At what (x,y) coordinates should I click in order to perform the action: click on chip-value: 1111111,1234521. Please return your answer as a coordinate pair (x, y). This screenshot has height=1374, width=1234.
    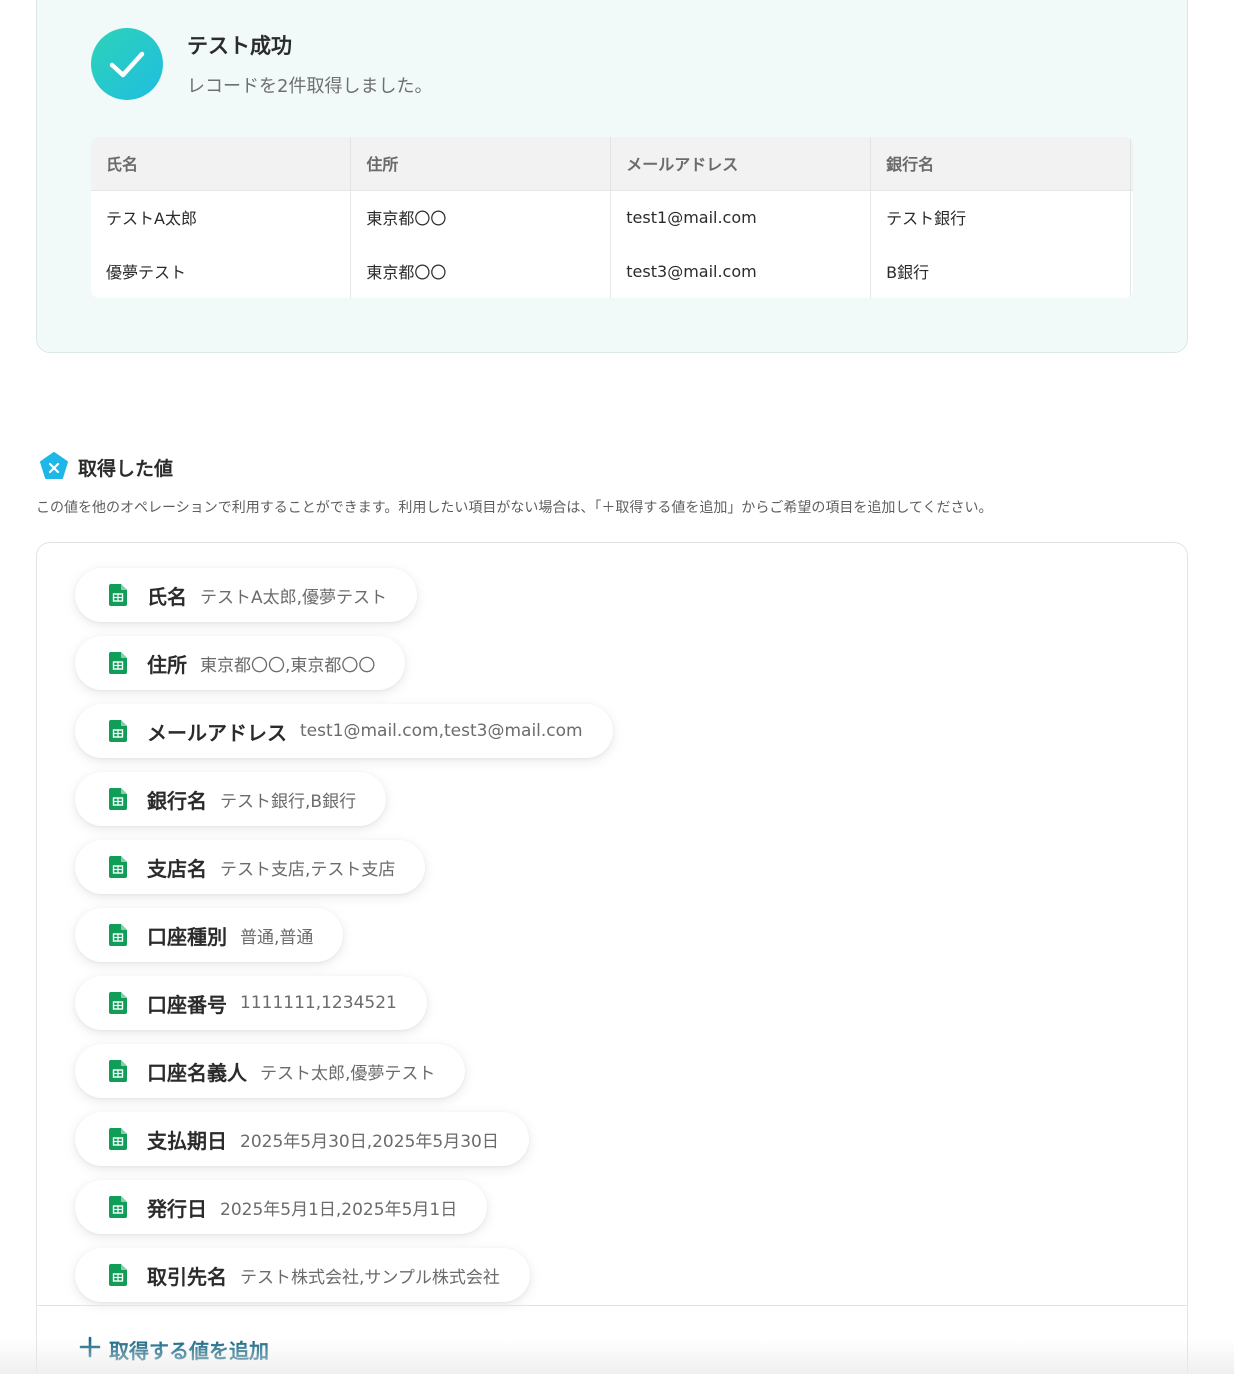
    Looking at the image, I should click on (318, 1003).